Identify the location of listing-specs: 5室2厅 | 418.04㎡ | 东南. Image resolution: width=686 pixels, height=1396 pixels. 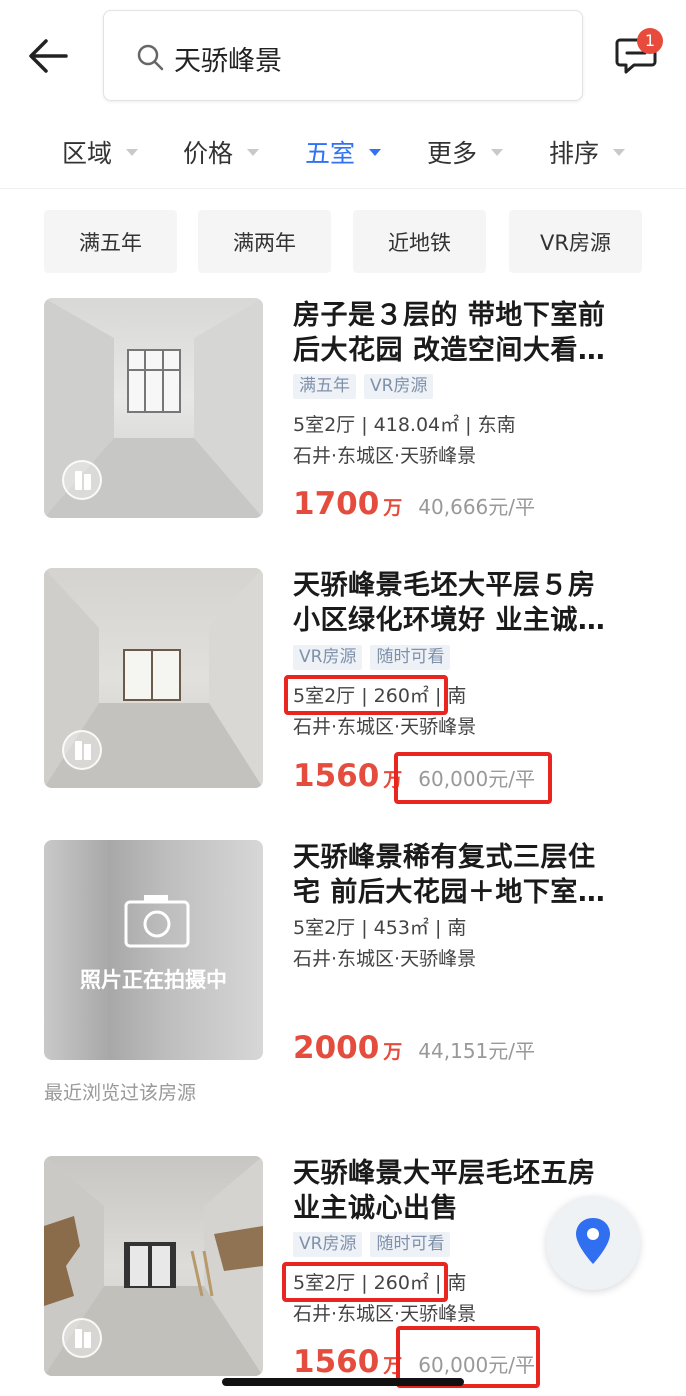
(404, 425).